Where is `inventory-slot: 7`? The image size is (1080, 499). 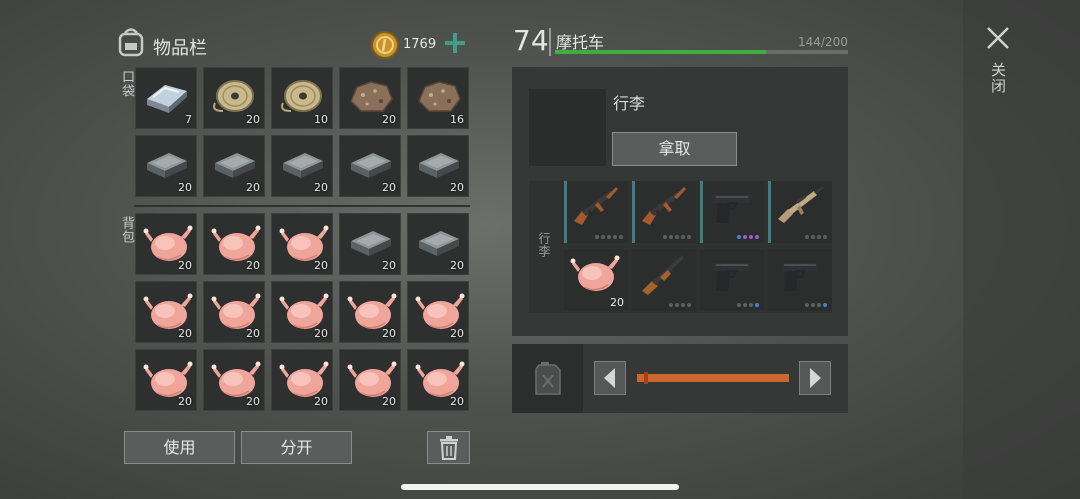 inventory-slot: 7 is located at coordinates (166, 98).